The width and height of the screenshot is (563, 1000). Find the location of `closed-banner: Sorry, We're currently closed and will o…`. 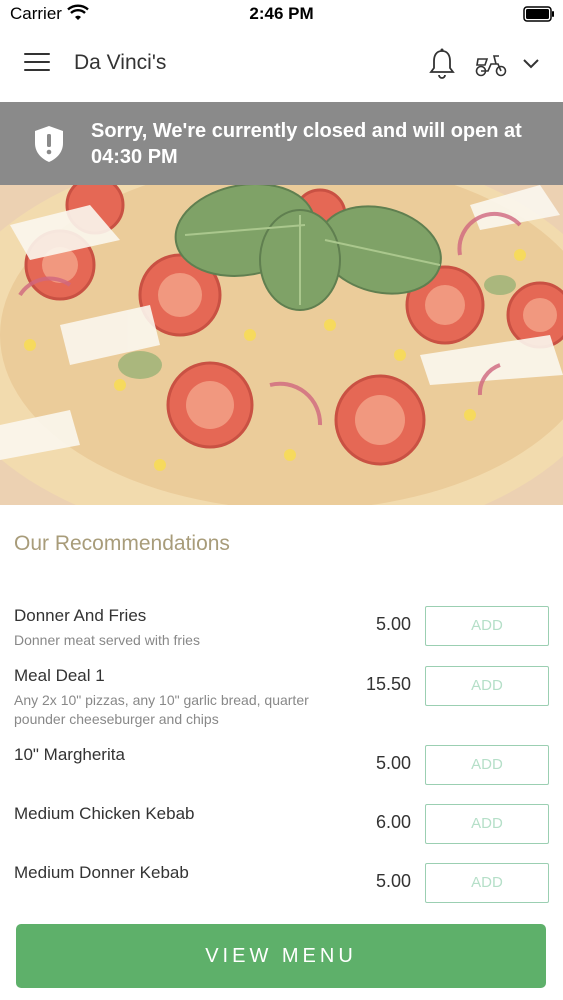

closed-banner: Sorry, We're currently closed and will o… is located at coordinates (281, 143).